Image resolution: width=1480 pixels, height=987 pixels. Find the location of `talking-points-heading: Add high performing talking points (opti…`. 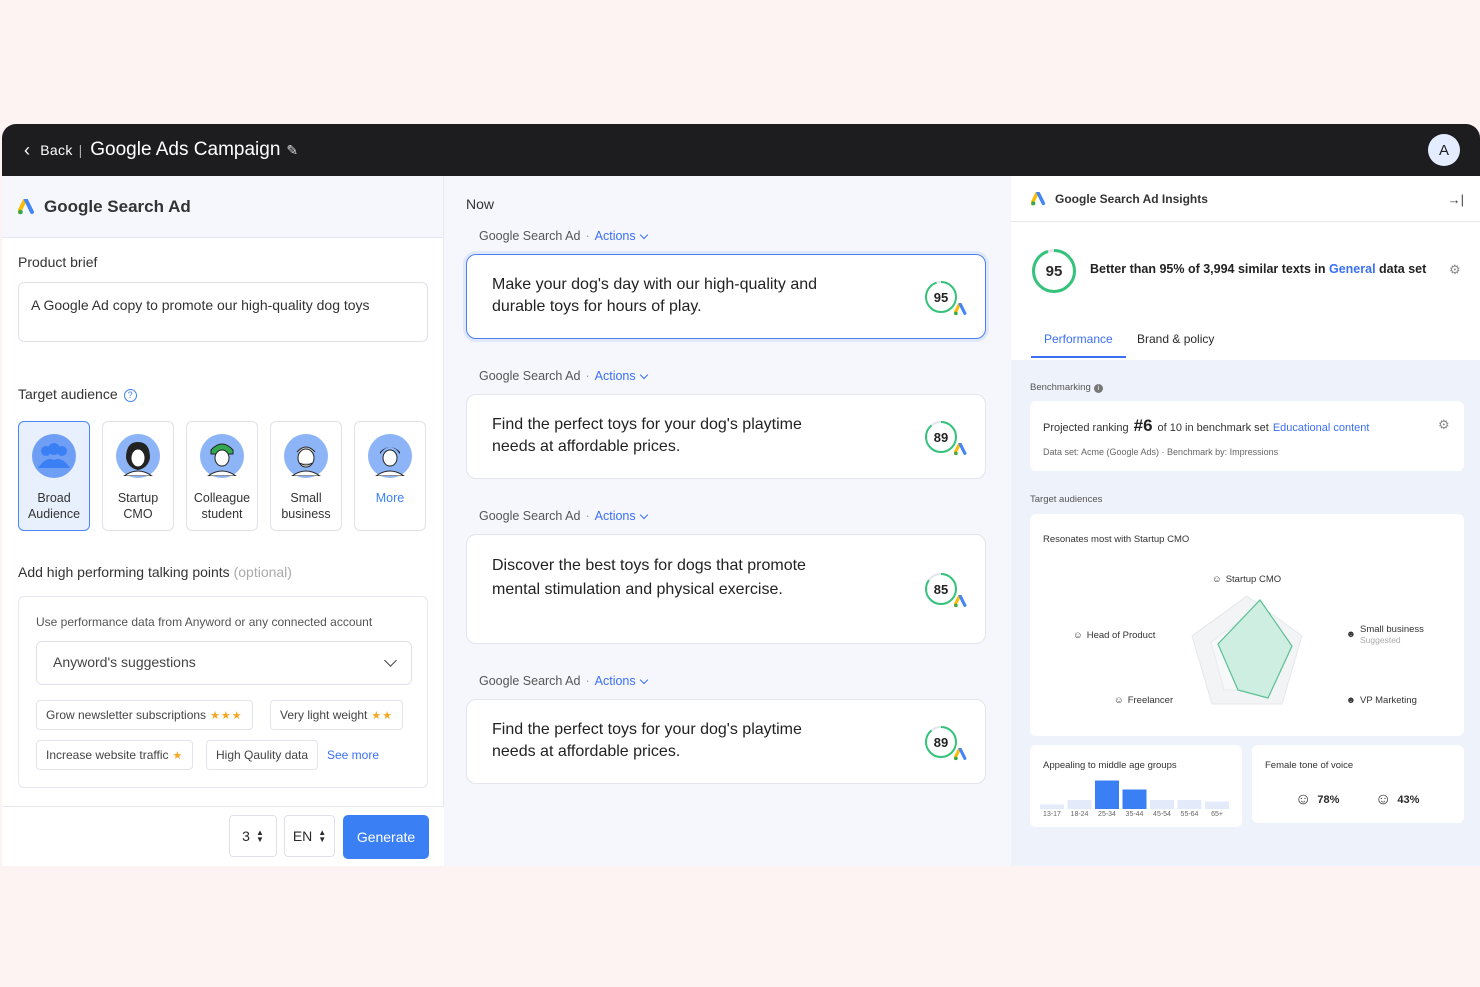

talking-points-heading: Add high performing talking points (opti… is located at coordinates (155, 572).